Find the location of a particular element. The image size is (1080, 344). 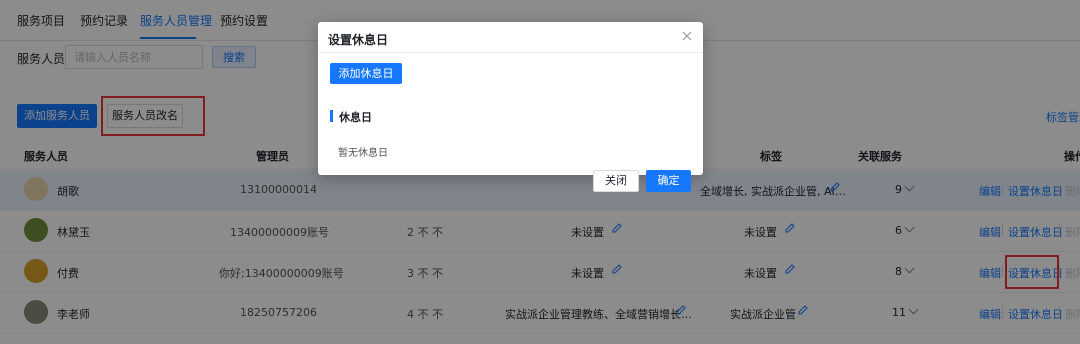

empty-state-text: 暂无休息日 is located at coordinates (363, 153).